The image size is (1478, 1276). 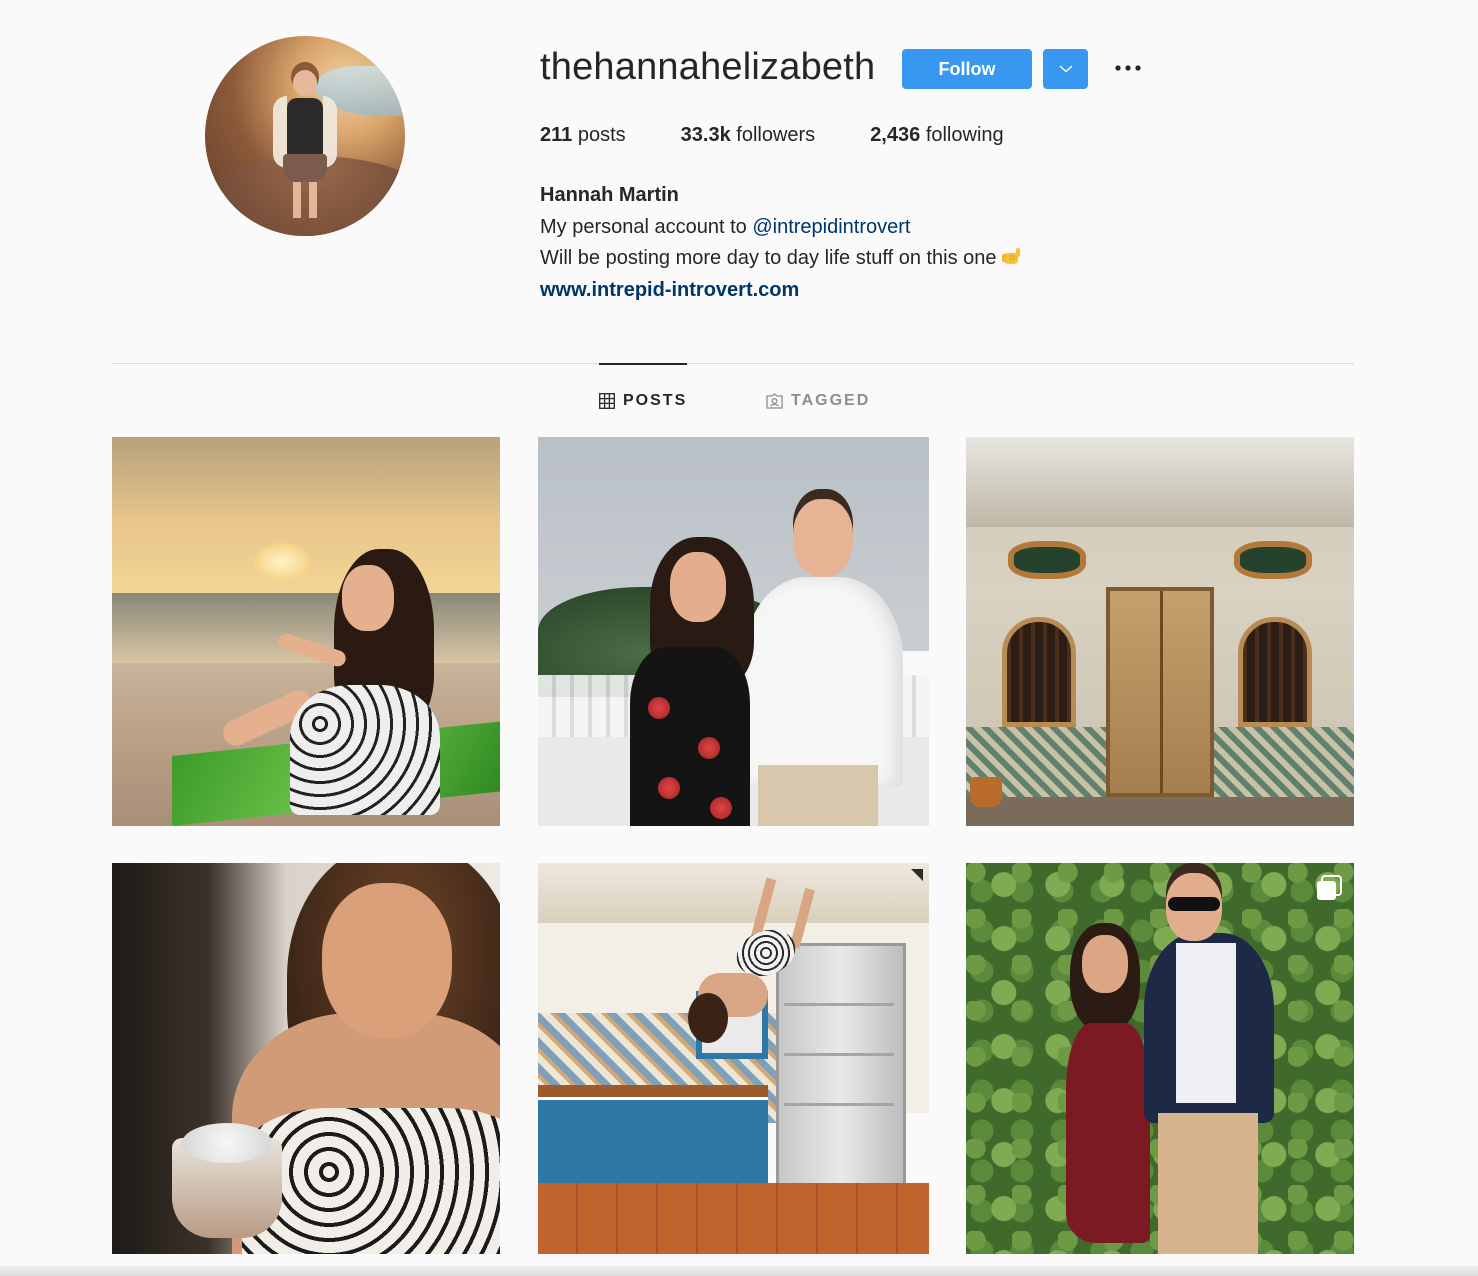 I want to click on call-me-hand-emoji-icon, so click(x=1010, y=256).